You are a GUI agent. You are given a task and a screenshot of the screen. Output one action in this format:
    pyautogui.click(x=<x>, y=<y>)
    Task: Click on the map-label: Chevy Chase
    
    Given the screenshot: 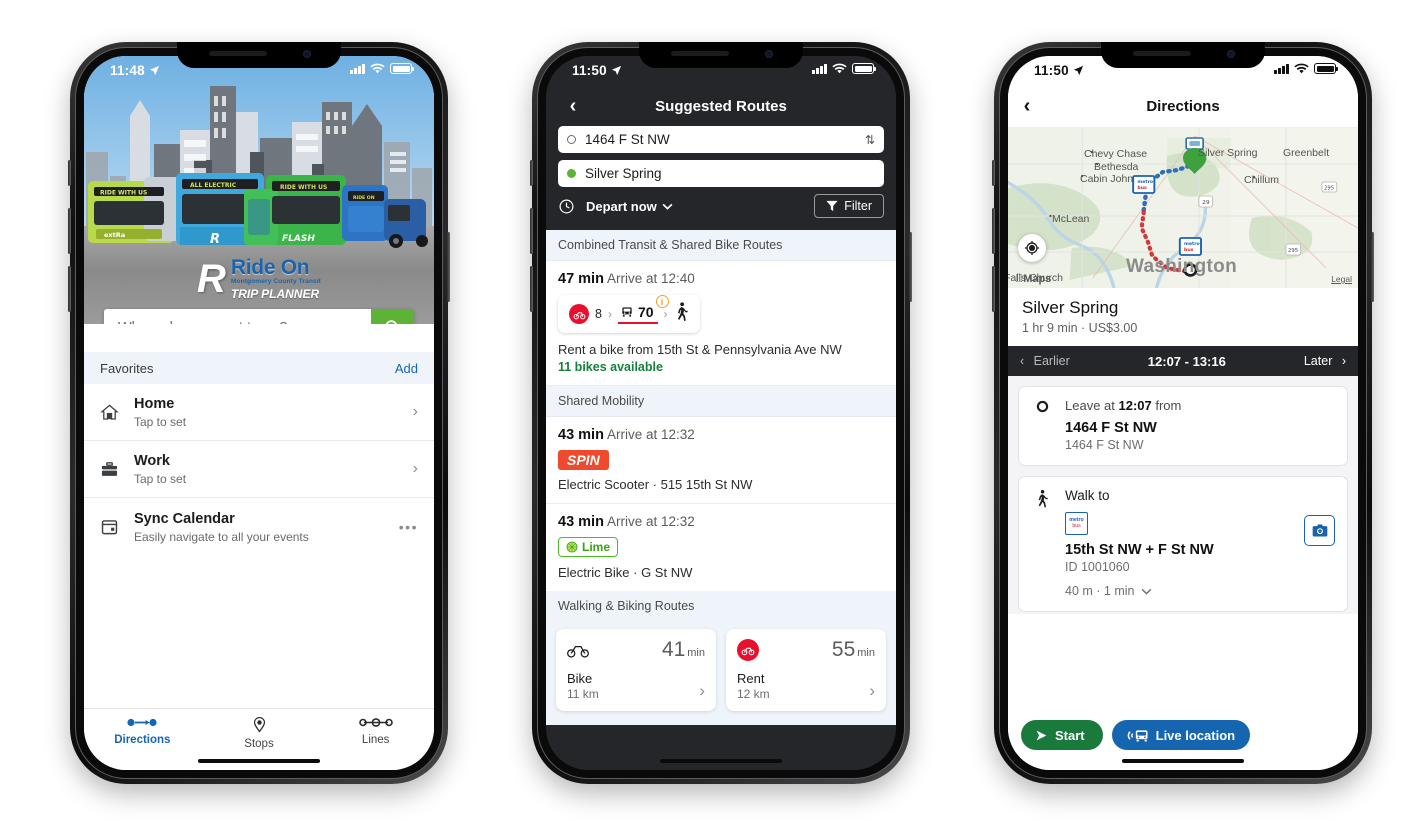 What is the action you would take?
    pyautogui.click(x=1116, y=154)
    